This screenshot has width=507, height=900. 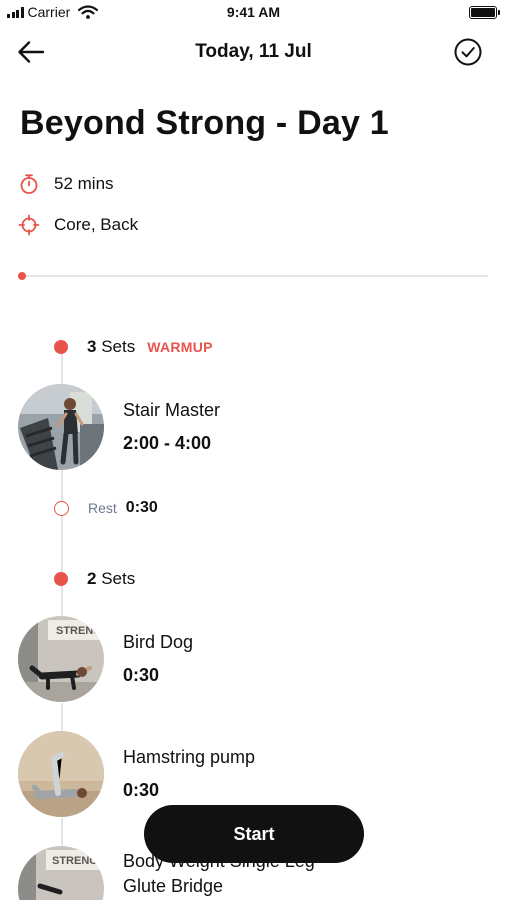 What do you see at coordinates (173, 886) in the screenshot?
I see `exercise-name-line2: Glute Bridge` at bounding box center [173, 886].